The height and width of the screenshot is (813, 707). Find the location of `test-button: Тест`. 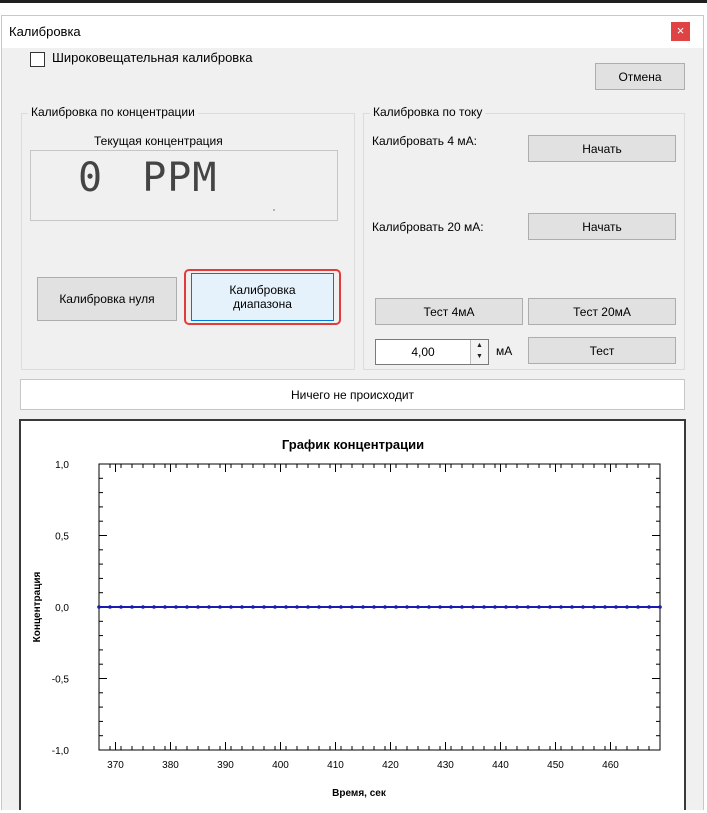

test-button: Тест is located at coordinates (602, 350).